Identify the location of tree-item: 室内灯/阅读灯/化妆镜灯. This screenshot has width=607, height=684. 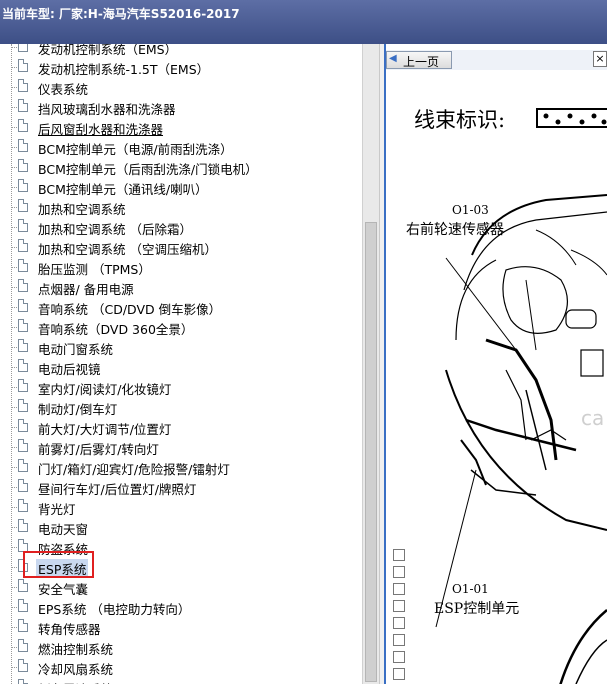
(181, 387).